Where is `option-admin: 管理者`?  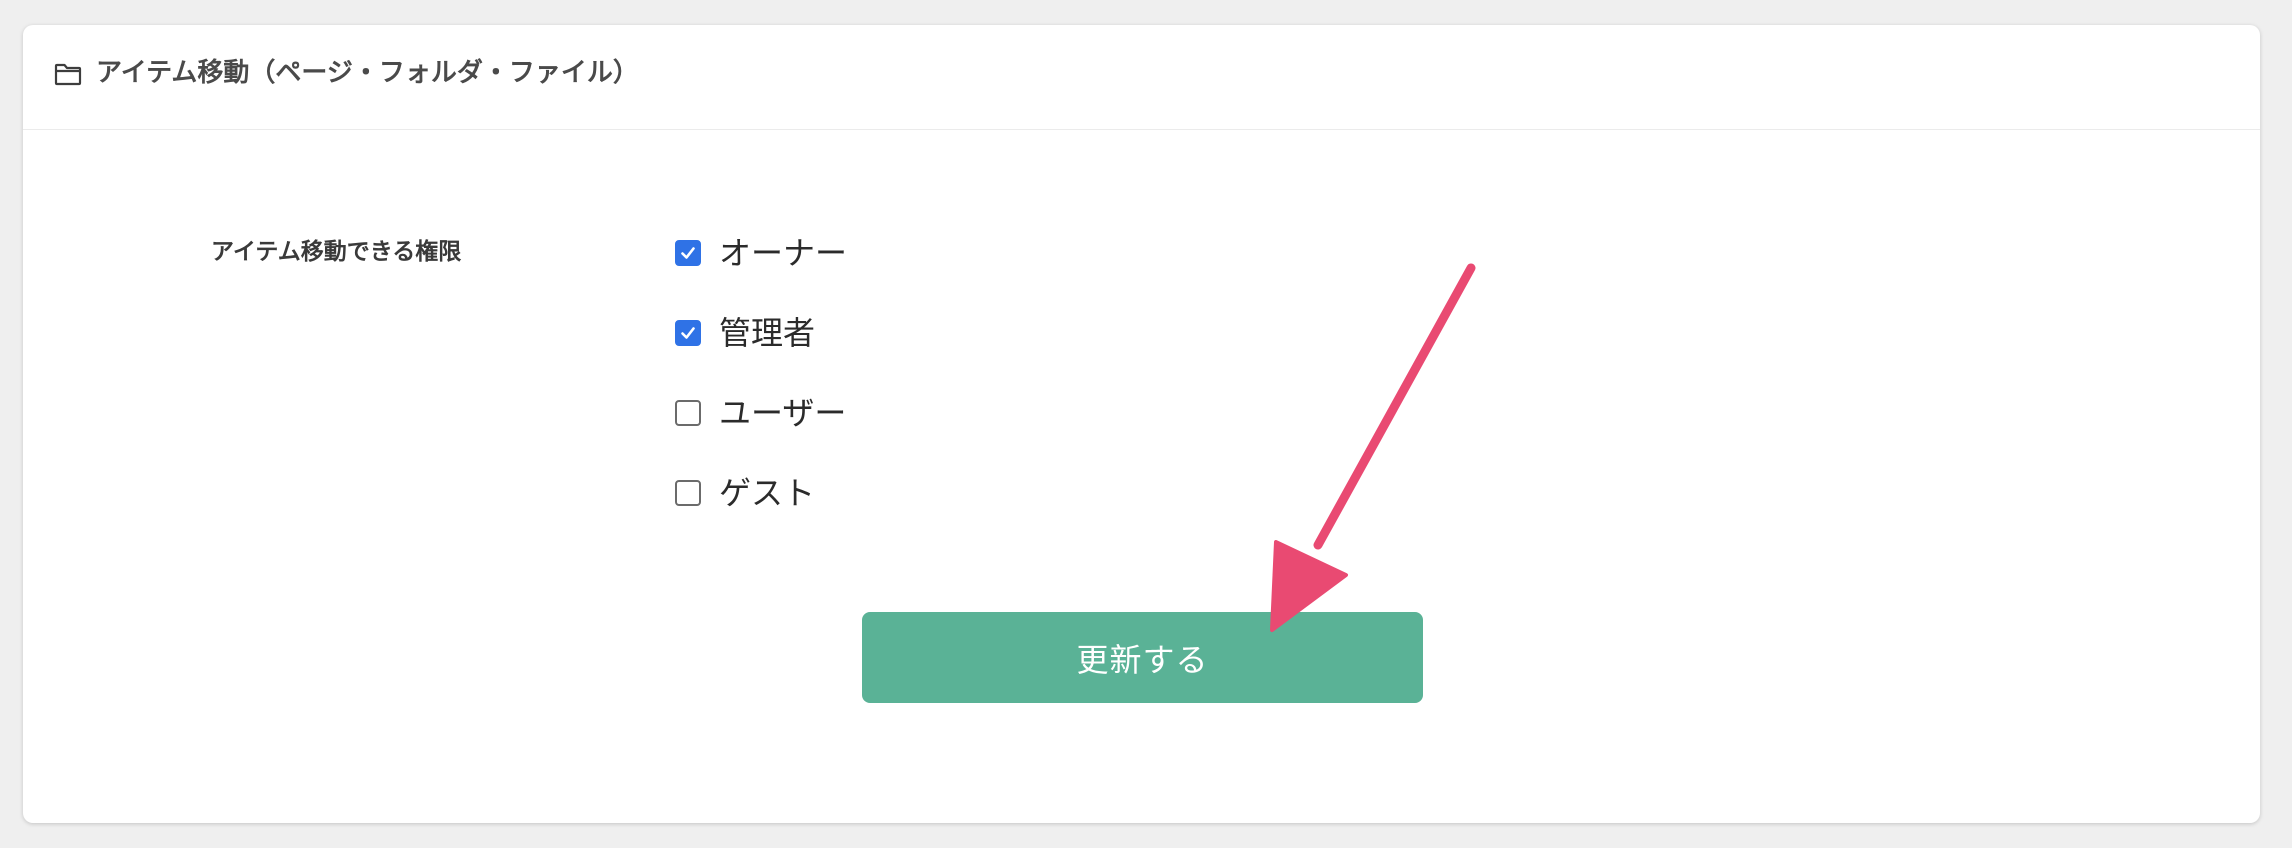
option-admin: 管理者 is located at coordinates (745, 333).